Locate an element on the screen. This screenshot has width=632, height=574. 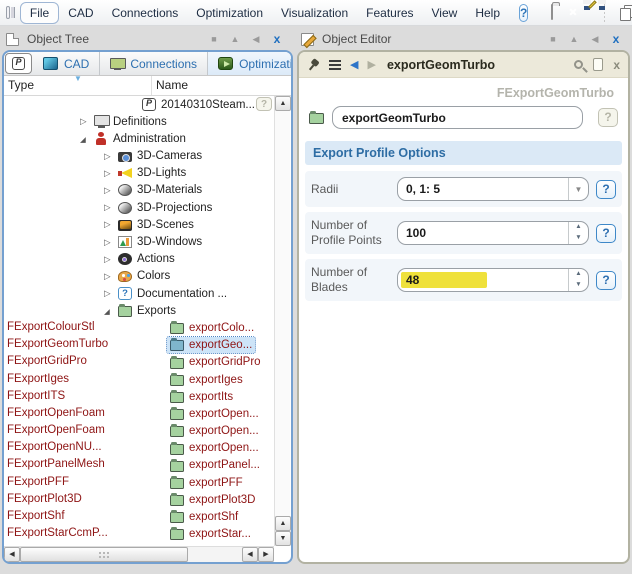
back-button is located at coordinates (354, 64).